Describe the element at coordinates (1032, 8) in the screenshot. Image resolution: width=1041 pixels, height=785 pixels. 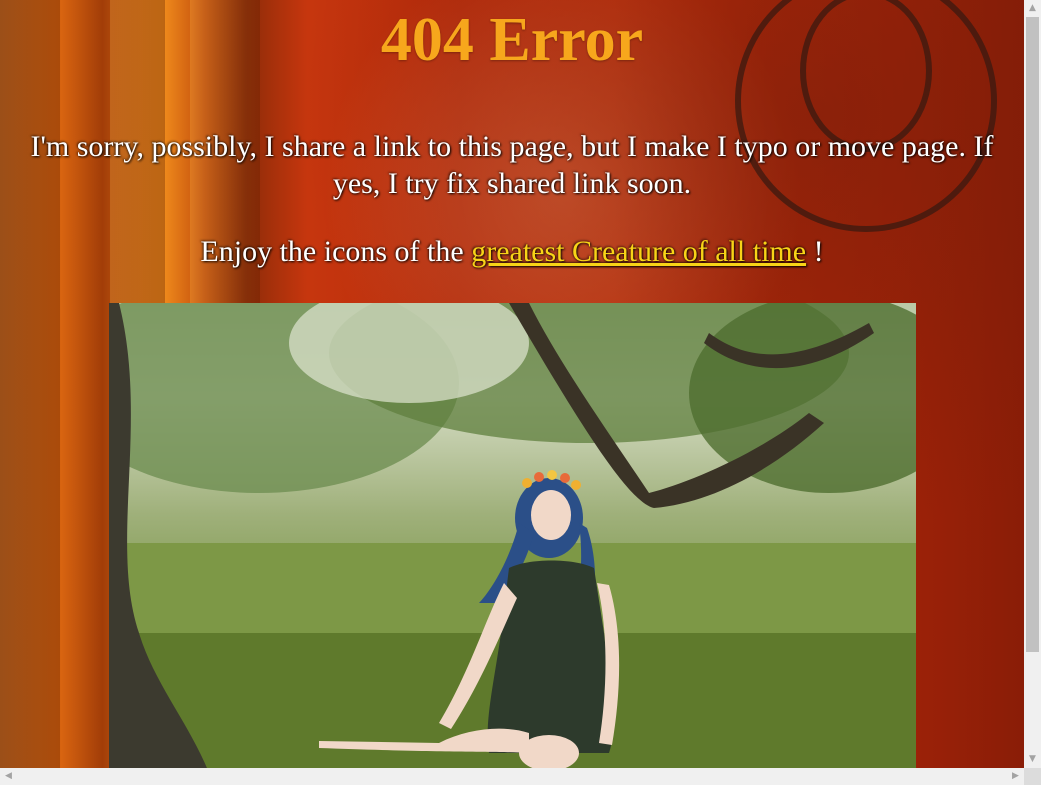
I see `up-arrow-icon: ▲` at that location.